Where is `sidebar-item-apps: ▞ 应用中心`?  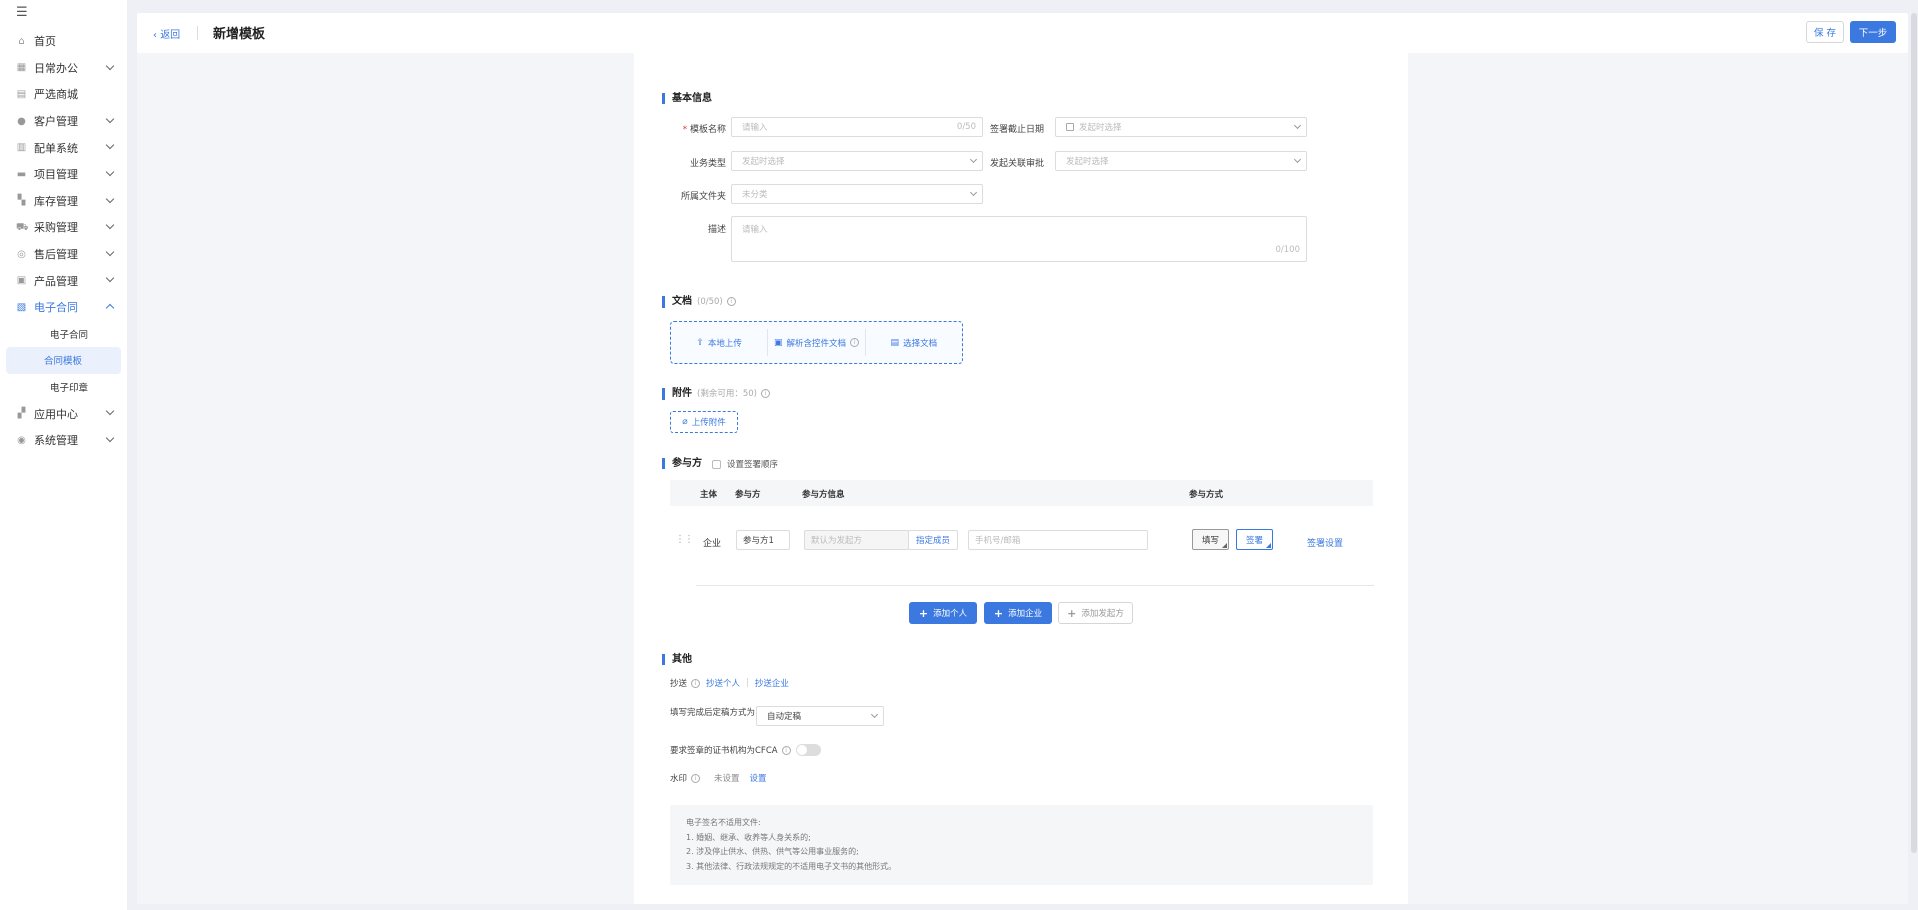
sidebar-item-apps: ▞ 应用中心 is located at coordinates (63, 413).